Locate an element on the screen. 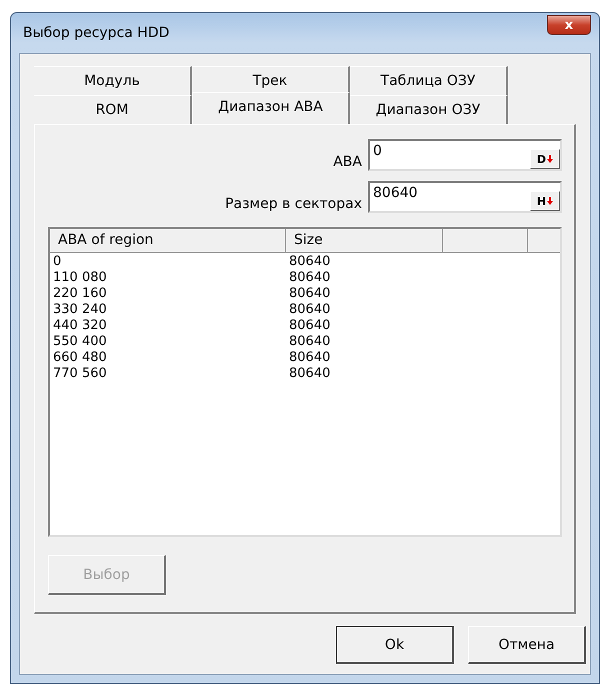 This screenshot has height=686, width=606. table-cell-text: 0 is located at coordinates (57, 261).